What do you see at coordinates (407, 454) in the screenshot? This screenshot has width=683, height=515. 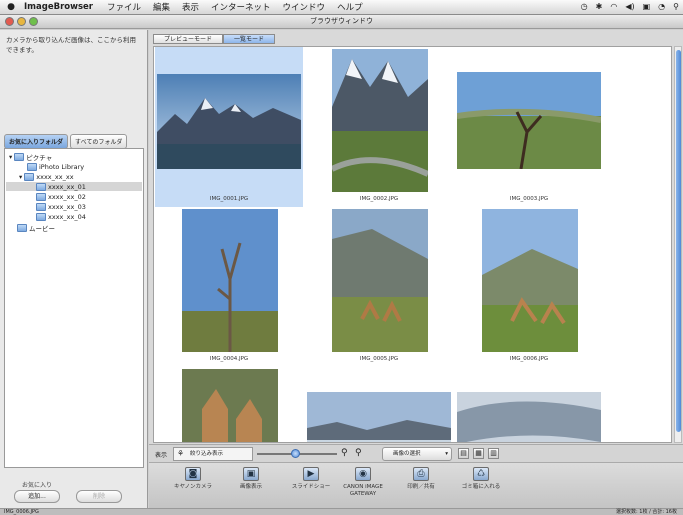 I see `select-label: 画像の選択` at bounding box center [407, 454].